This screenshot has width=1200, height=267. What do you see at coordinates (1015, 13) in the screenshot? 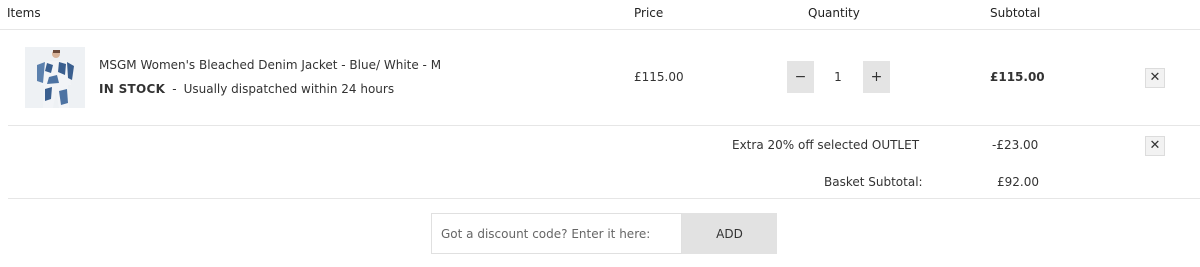
I see `header-subtotal: Subtotal` at bounding box center [1015, 13].